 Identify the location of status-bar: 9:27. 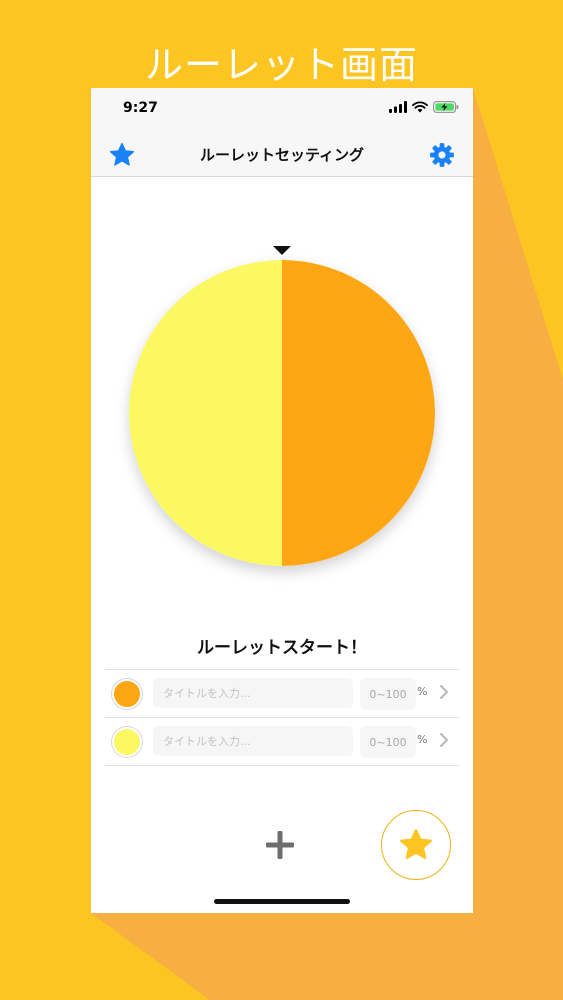
(282, 110).